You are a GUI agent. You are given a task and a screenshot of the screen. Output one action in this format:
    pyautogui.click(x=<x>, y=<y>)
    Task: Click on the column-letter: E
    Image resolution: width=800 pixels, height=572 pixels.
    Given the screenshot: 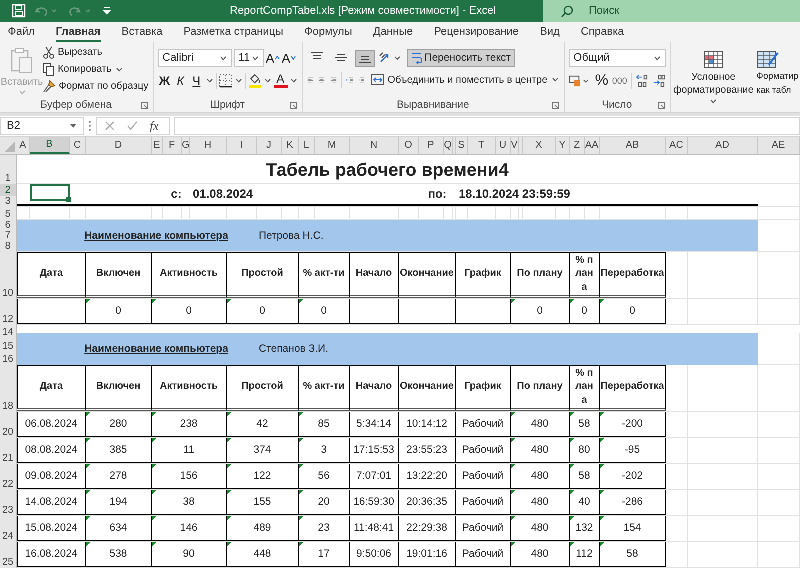 What is the action you would take?
    pyautogui.click(x=157, y=145)
    